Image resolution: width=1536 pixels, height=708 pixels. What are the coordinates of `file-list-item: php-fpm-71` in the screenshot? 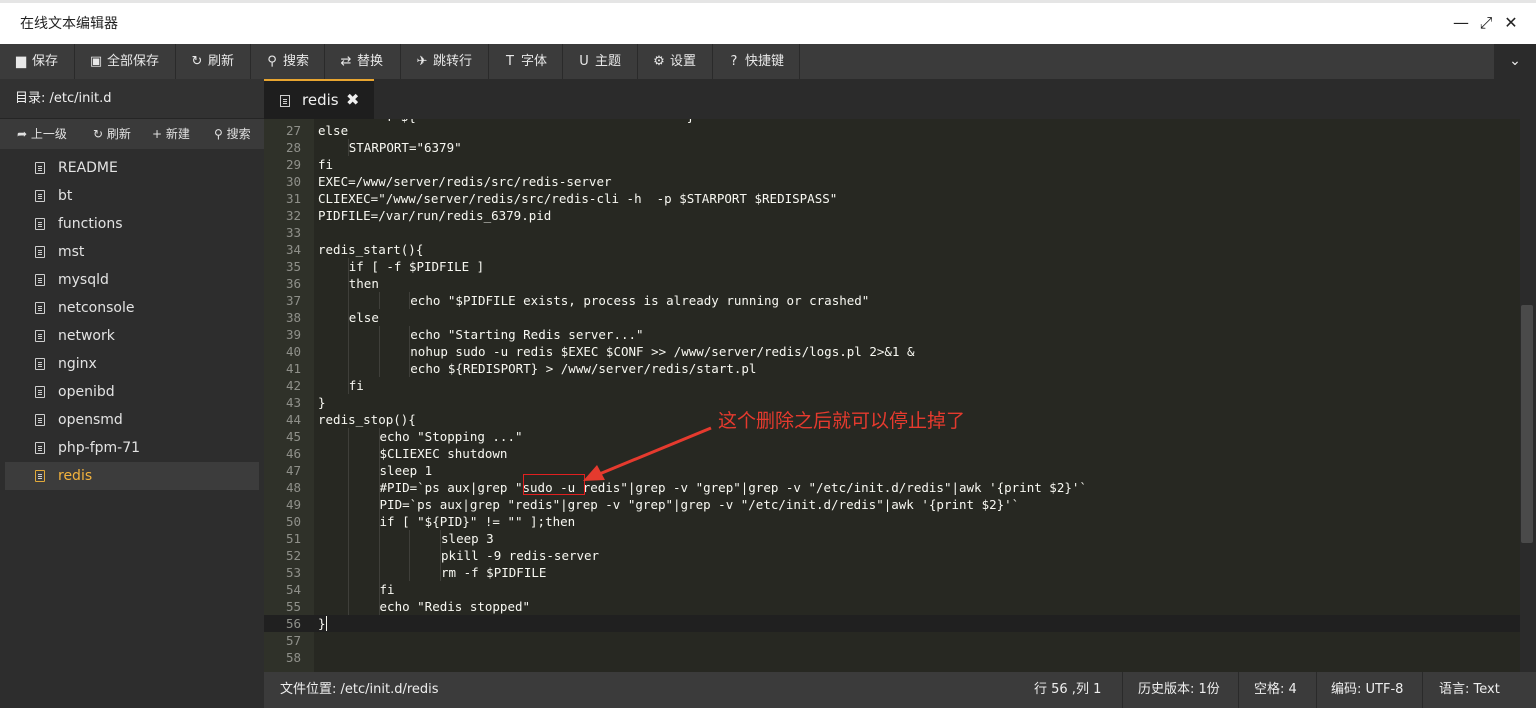 It's located at (132, 448).